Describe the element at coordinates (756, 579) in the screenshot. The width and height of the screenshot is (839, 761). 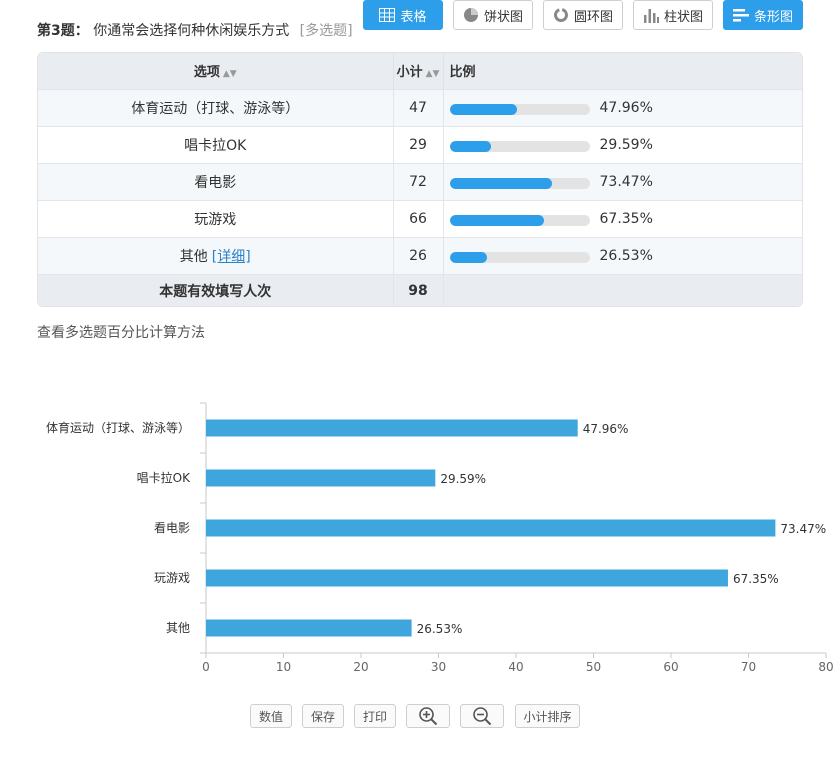
I see `data-label: 67.35%` at that location.